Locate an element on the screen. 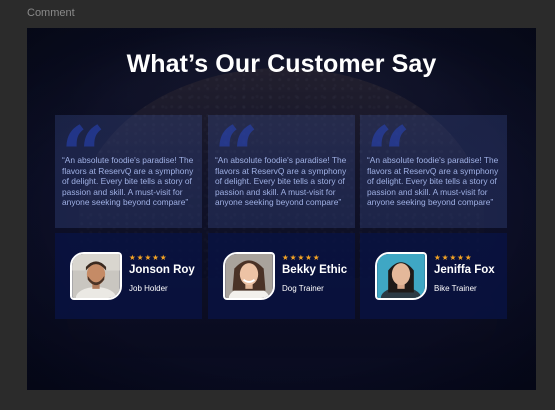 This screenshot has height=410, width=555. customer-name: Bekky Ethic is located at coordinates (315, 270).